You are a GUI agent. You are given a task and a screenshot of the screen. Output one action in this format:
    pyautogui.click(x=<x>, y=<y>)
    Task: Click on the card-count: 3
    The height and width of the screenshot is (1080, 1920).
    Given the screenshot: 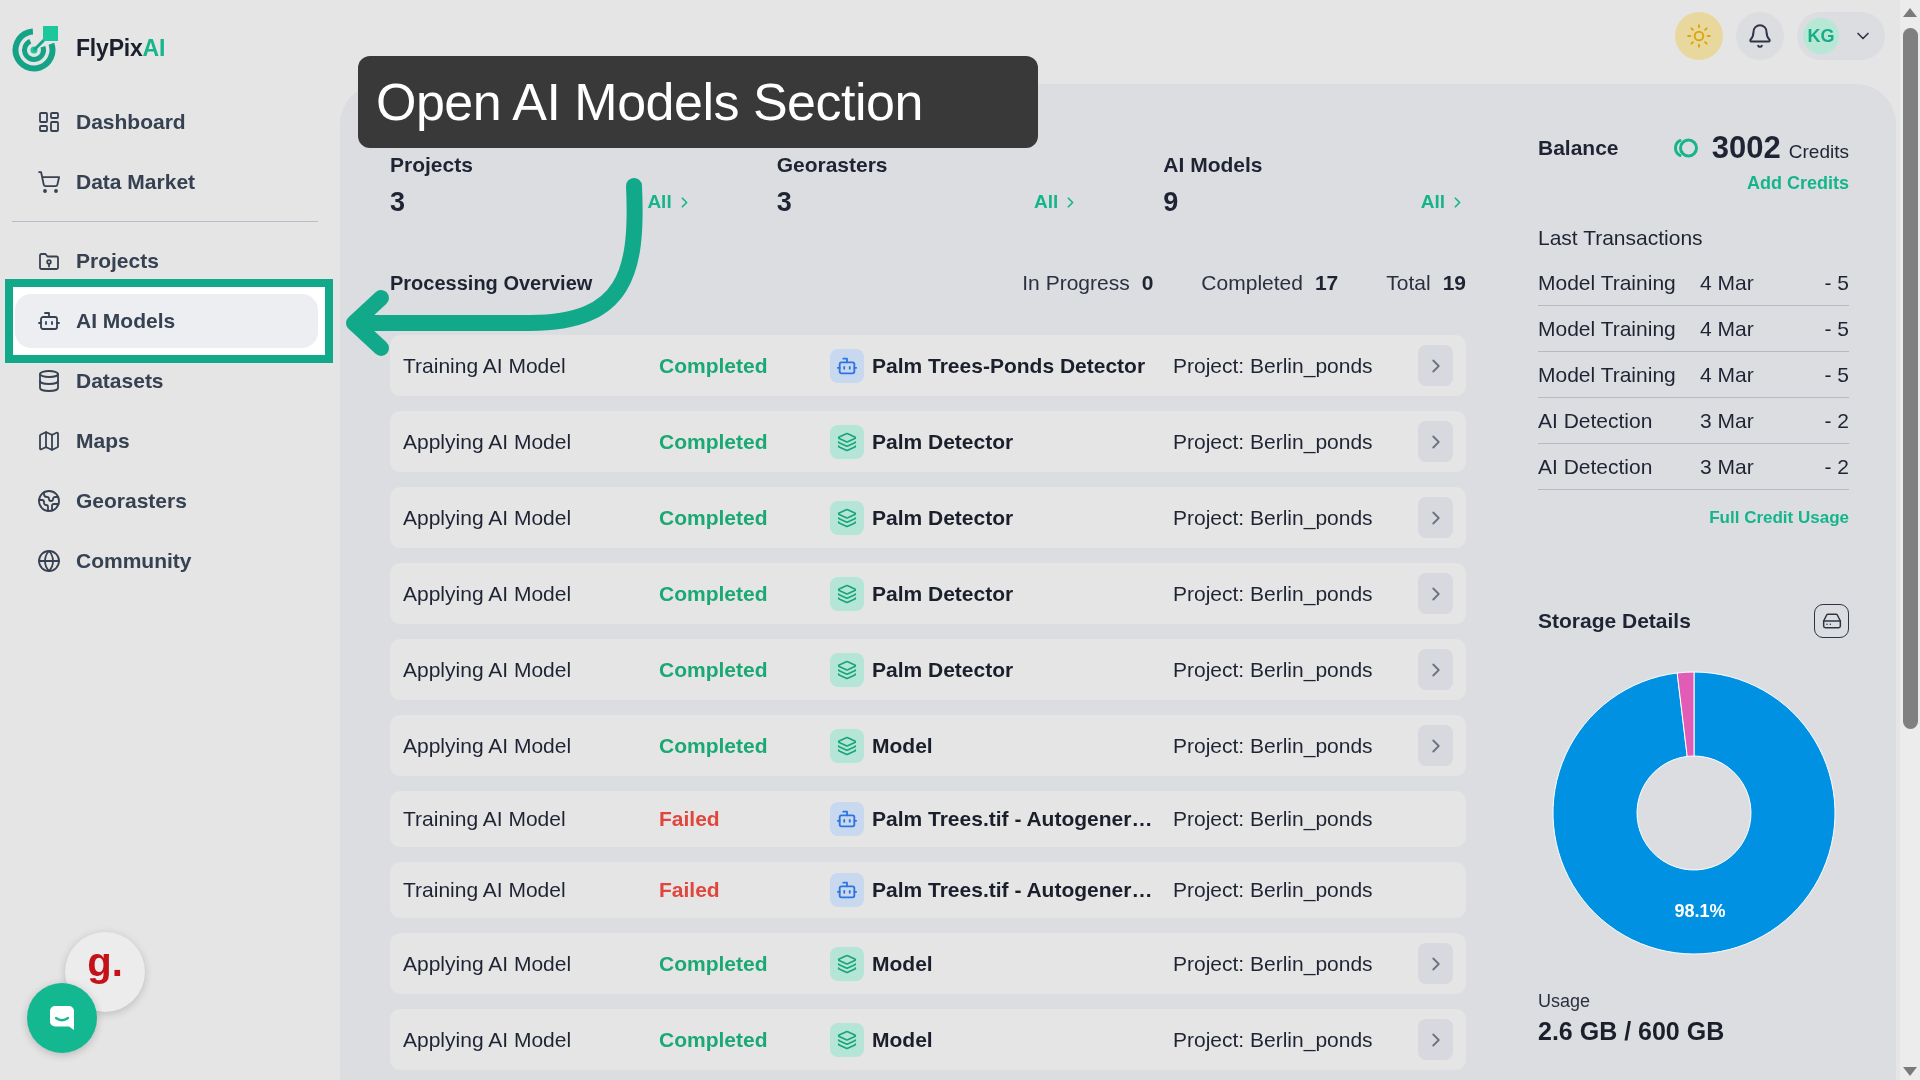 What is the action you would take?
    pyautogui.click(x=784, y=202)
    